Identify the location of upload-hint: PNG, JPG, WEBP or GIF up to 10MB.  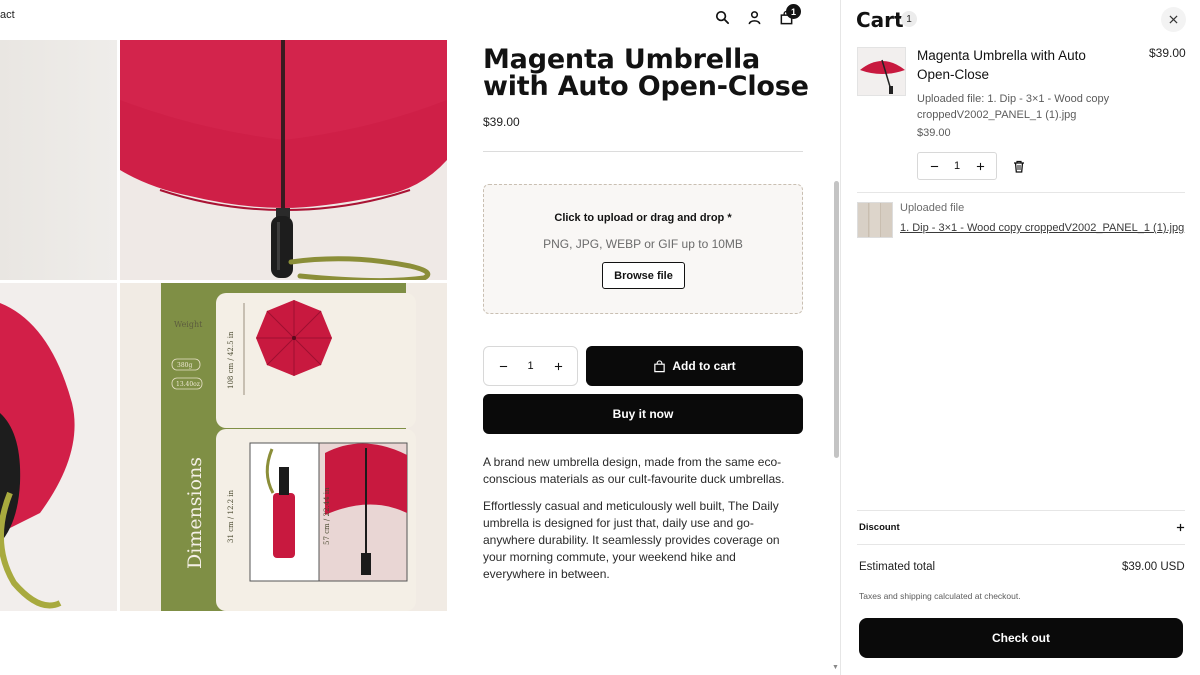
(643, 244).